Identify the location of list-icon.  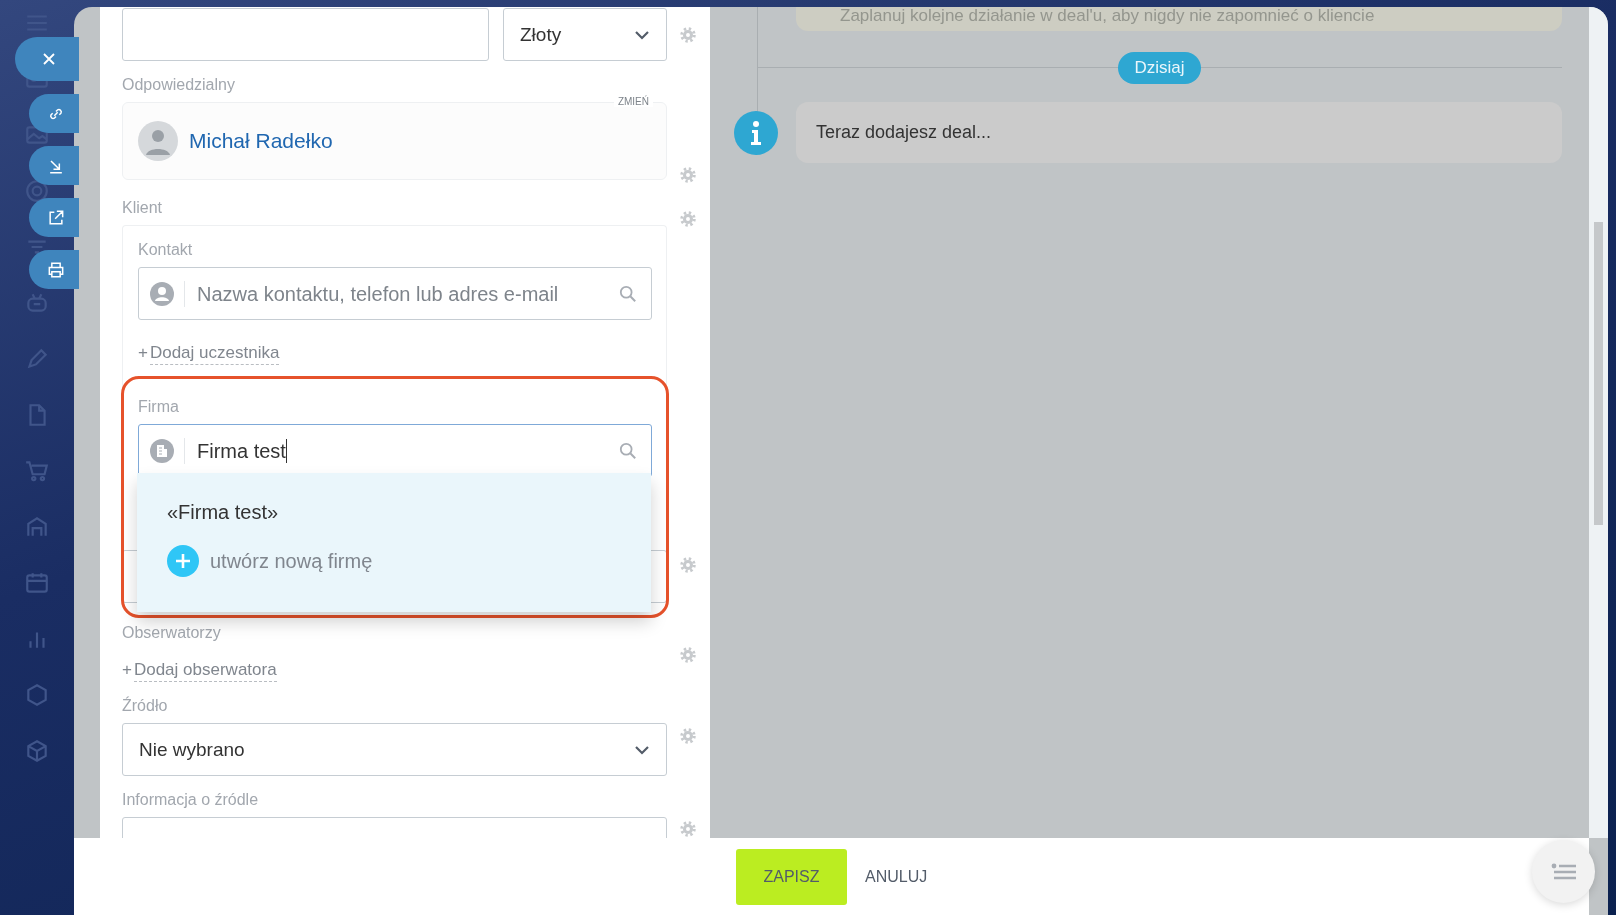
(1563, 871).